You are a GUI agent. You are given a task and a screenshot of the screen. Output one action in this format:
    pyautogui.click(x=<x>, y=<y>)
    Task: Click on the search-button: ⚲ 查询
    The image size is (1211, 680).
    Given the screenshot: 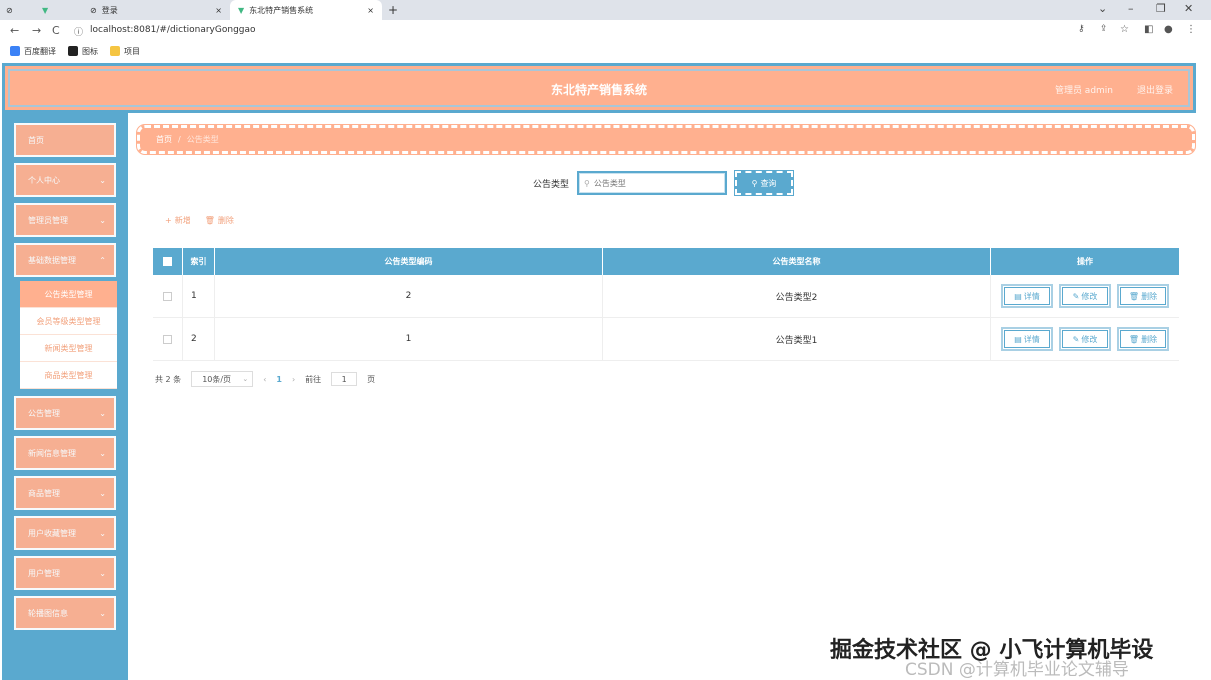 What is the action you would take?
    pyautogui.click(x=764, y=183)
    